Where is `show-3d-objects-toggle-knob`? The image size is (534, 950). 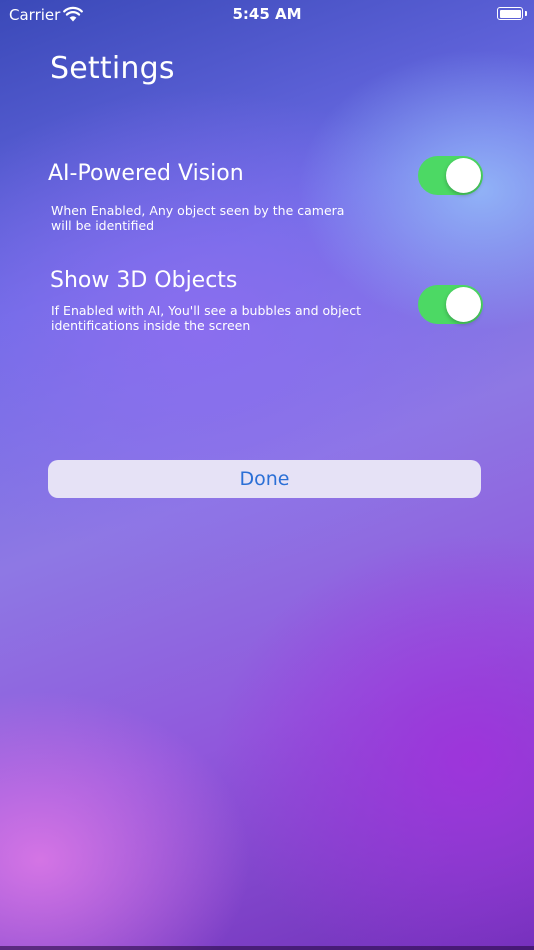 show-3d-objects-toggle-knob is located at coordinates (463, 304).